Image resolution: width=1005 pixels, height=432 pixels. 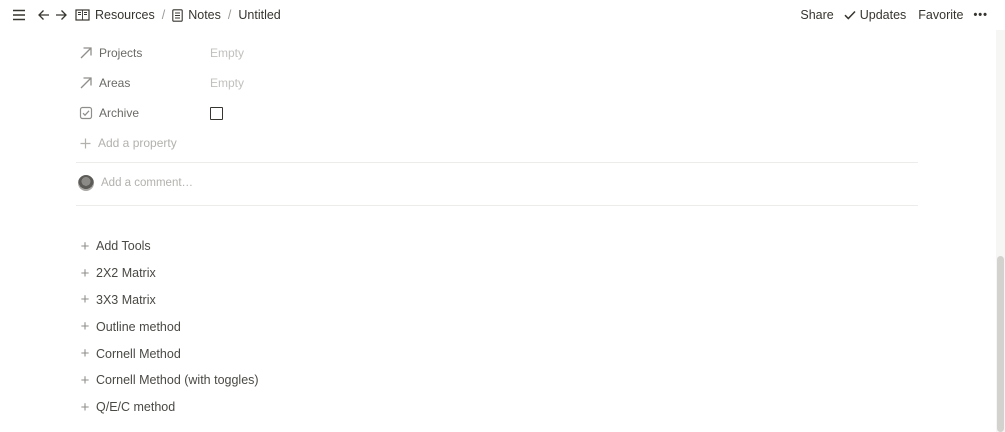 What do you see at coordinates (138, 353) in the screenshot?
I see `template-button-label: Cornell Method` at bounding box center [138, 353].